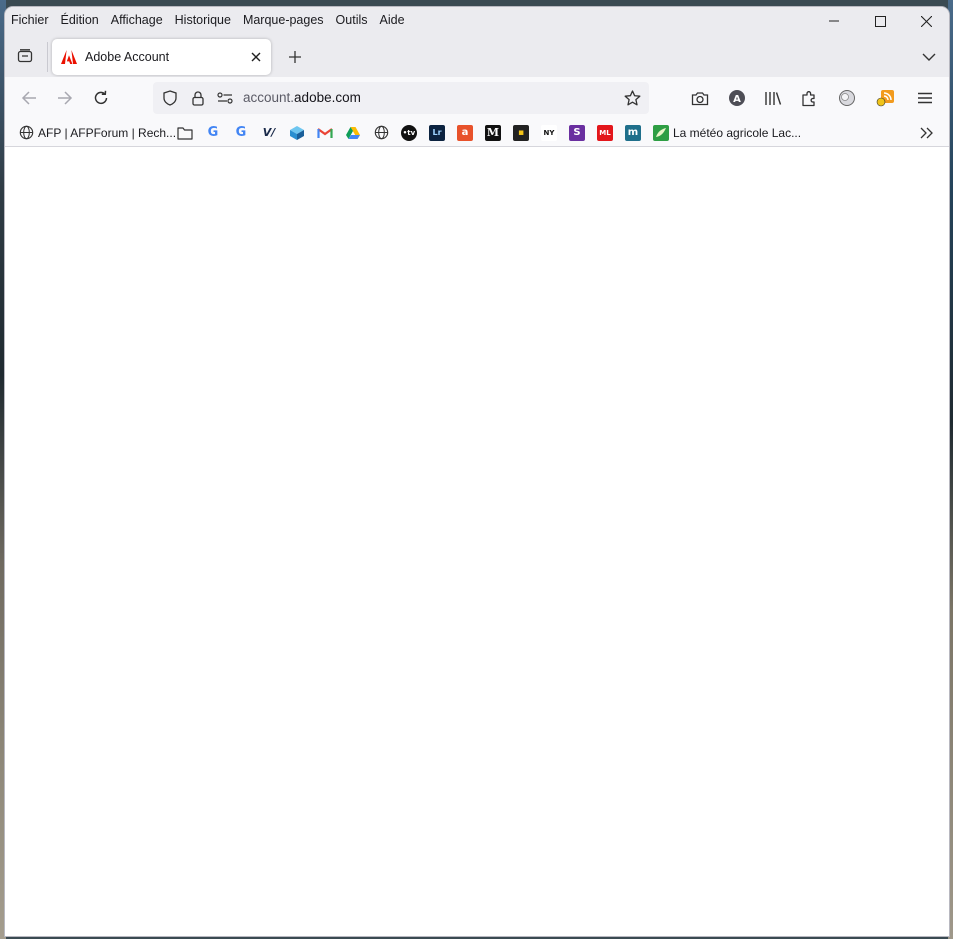  I want to click on bookmark-dark-app: ▪, so click(521, 132).